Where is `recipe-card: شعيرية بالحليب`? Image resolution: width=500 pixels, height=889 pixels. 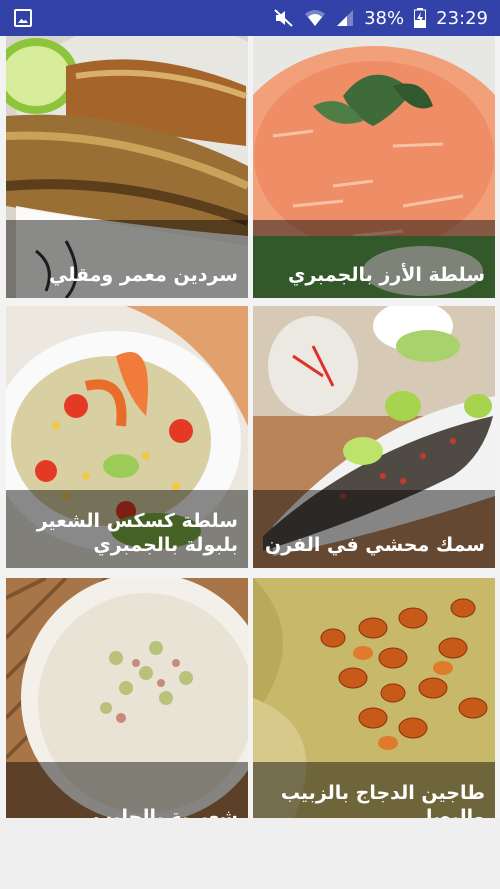 recipe-card: شعيرية بالحليب is located at coordinates (127, 709).